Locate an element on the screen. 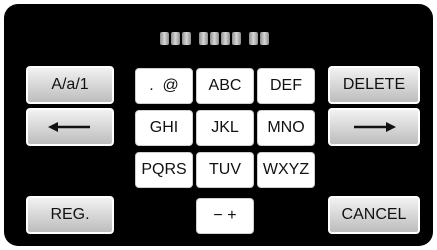 Image resolution: width=437 pixels, height=250 pixels. register-button-label: REG. is located at coordinates (70, 214).